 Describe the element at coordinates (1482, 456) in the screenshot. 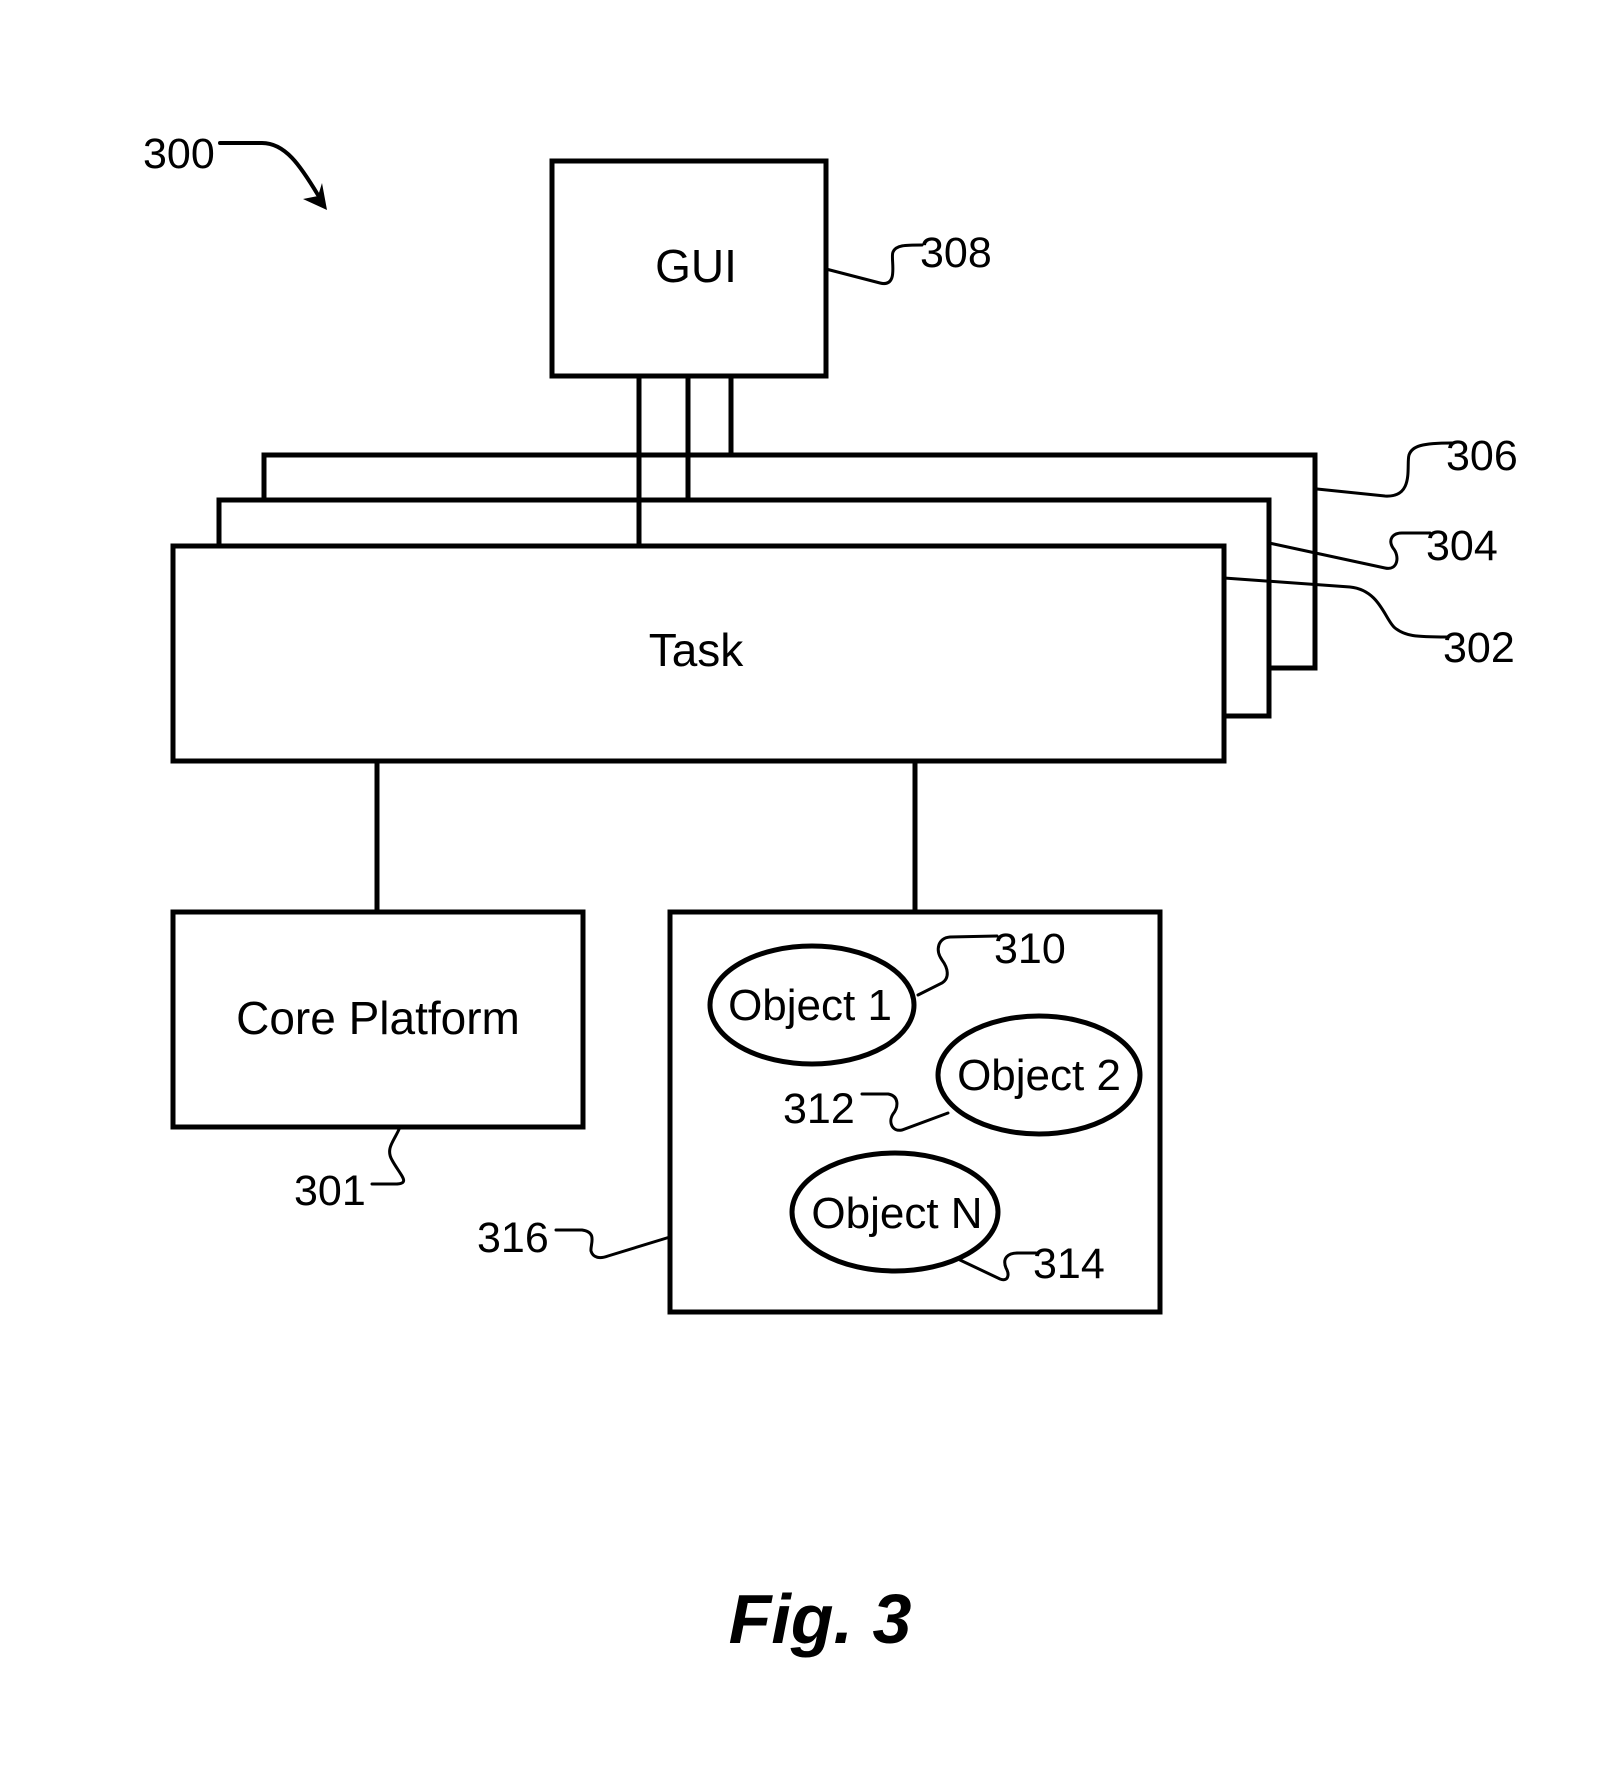

I see `task-layer-3-ref-label: 306` at that location.